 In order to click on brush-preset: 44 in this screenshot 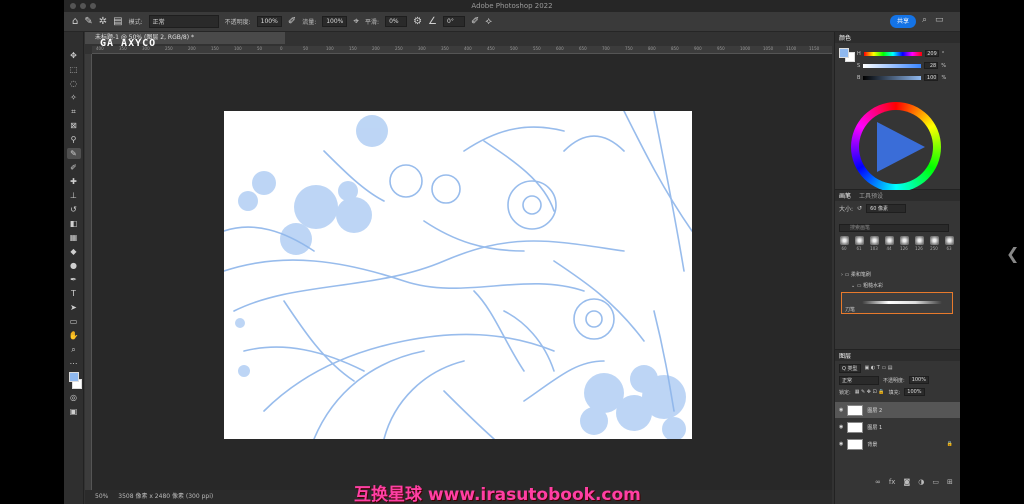, I will do `click(889, 243)`.